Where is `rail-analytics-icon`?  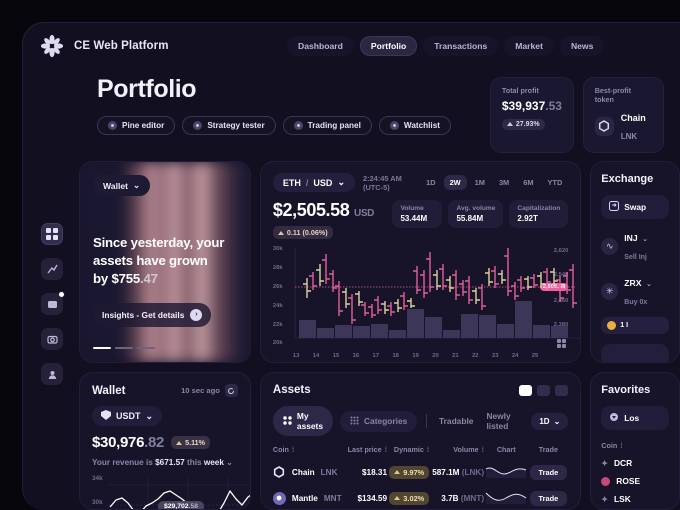 rail-analytics-icon is located at coordinates (52, 269).